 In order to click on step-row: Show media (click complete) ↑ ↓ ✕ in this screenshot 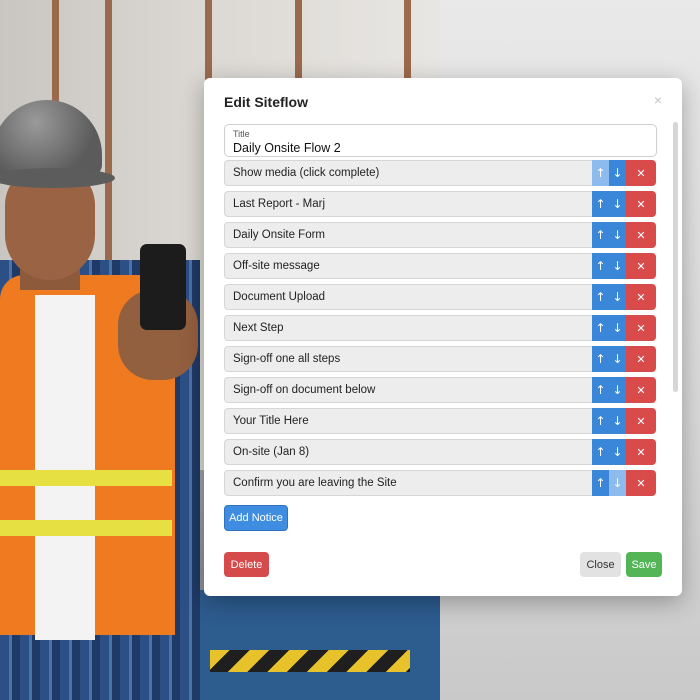, I will do `click(440, 173)`.